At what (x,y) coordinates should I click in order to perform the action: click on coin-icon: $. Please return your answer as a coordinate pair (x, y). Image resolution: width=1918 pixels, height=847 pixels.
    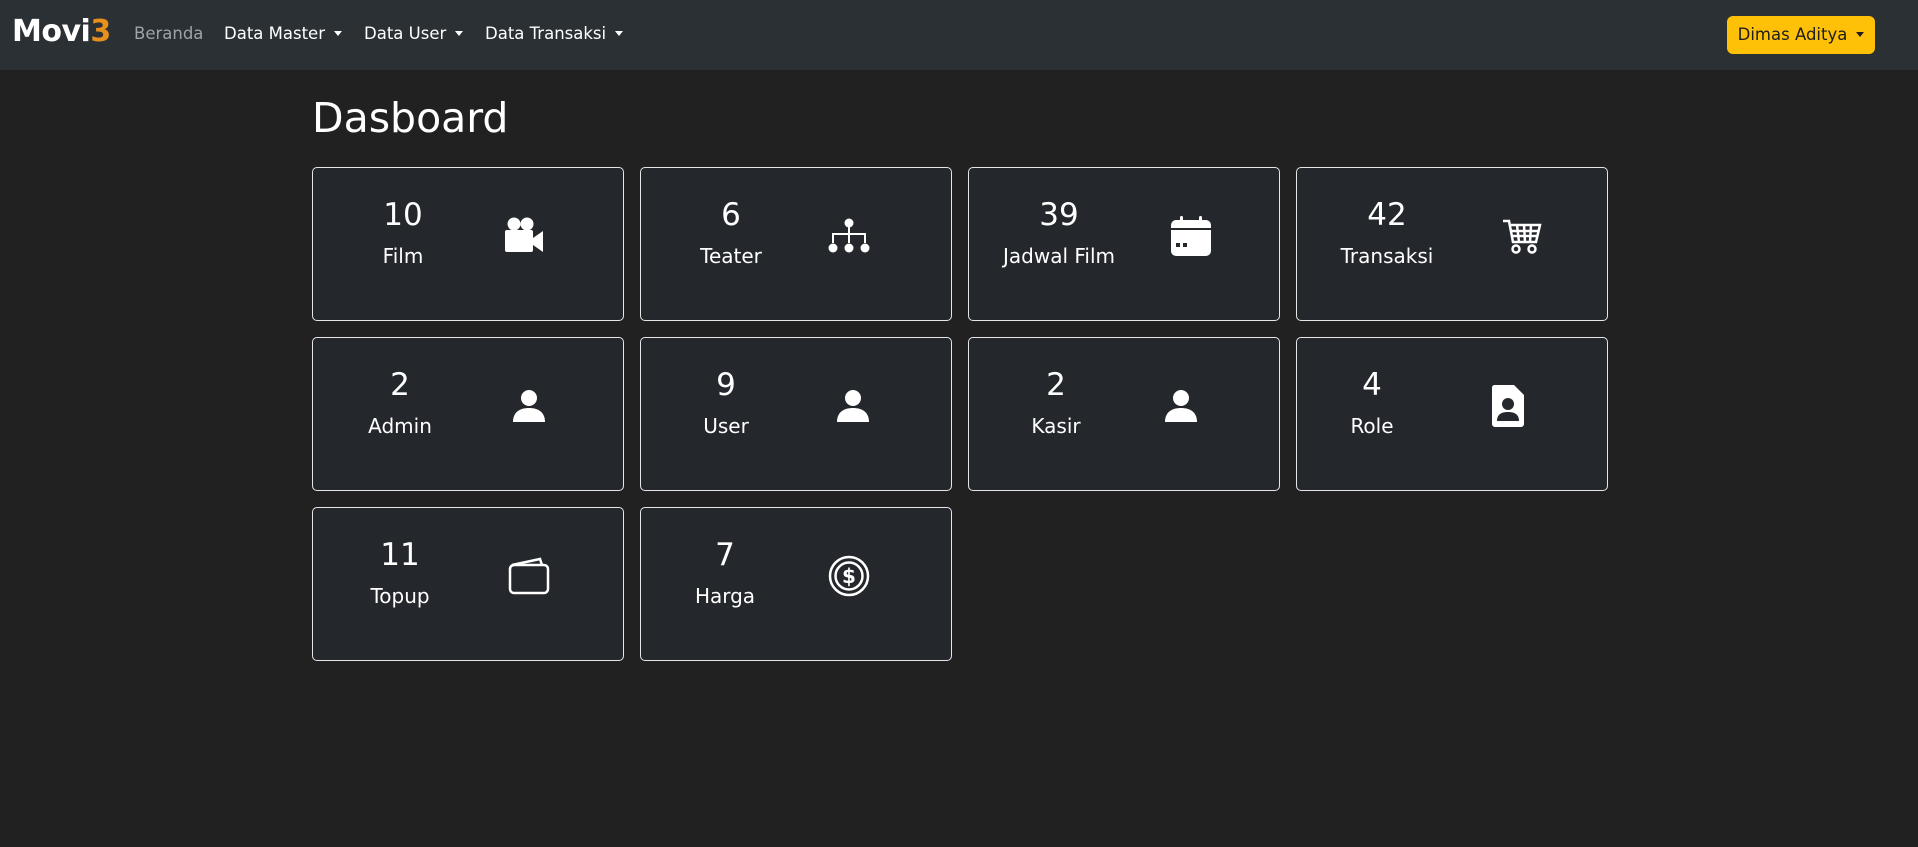
    Looking at the image, I should click on (849, 576).